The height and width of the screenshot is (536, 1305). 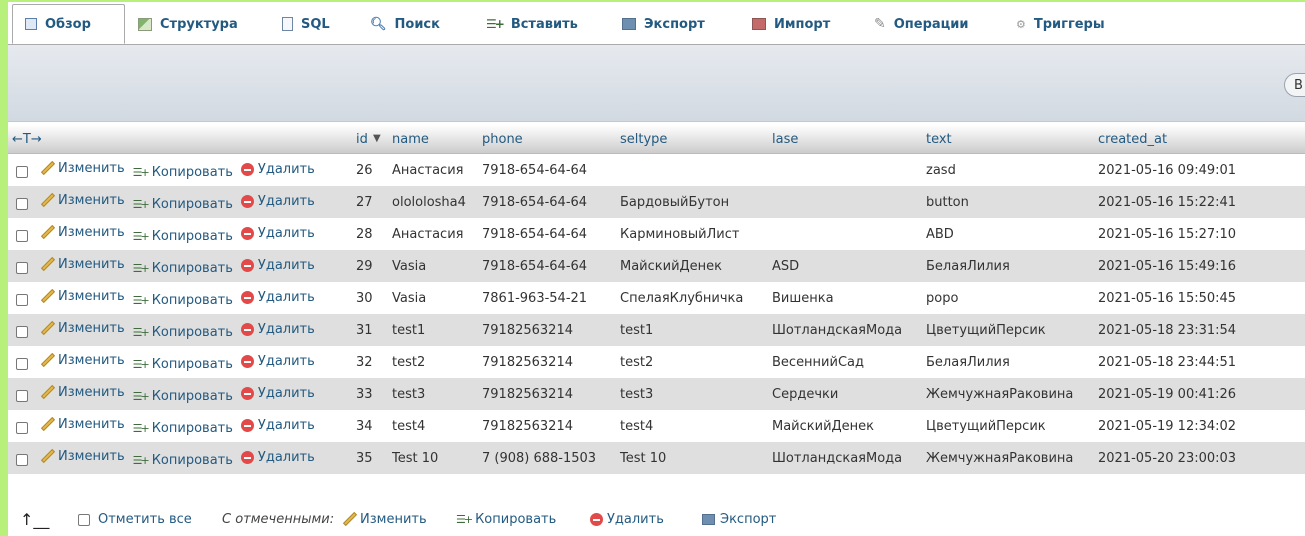 What do you see at coordinates (1008, 202) in the screenshot?
I see `cell-text: button` at bounding box center [1008, 202].